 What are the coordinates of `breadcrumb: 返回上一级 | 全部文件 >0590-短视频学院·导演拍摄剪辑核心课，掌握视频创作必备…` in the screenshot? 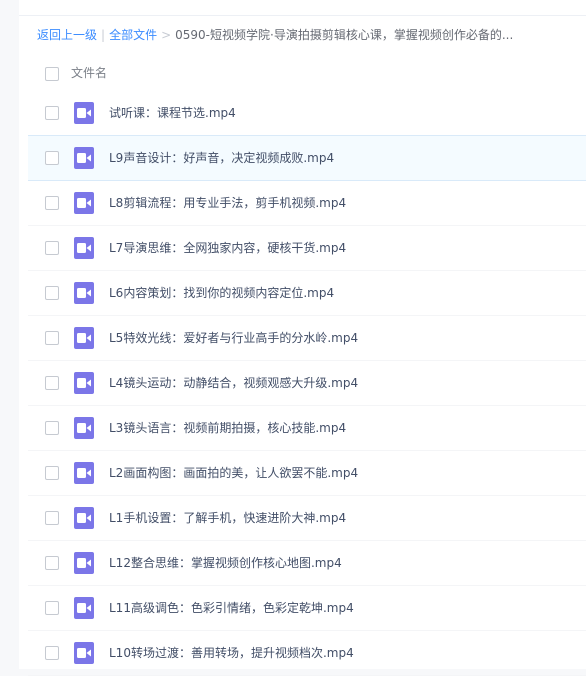 It's located at (311, 35).